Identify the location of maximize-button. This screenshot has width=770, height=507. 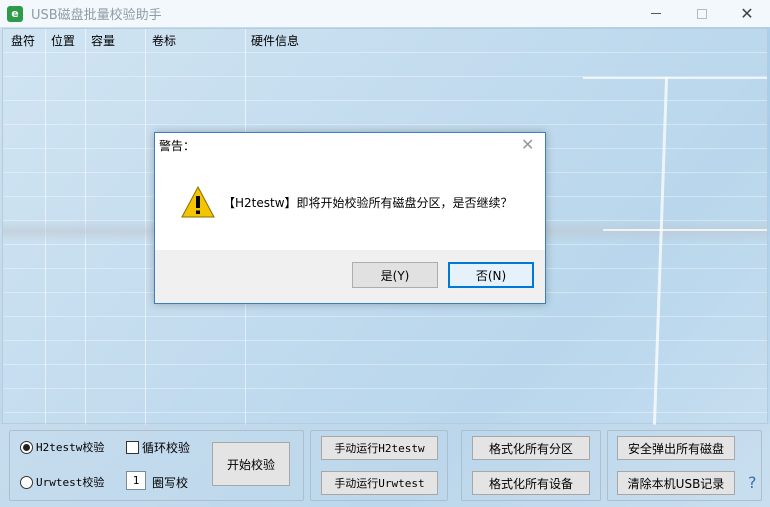
(702, 13).